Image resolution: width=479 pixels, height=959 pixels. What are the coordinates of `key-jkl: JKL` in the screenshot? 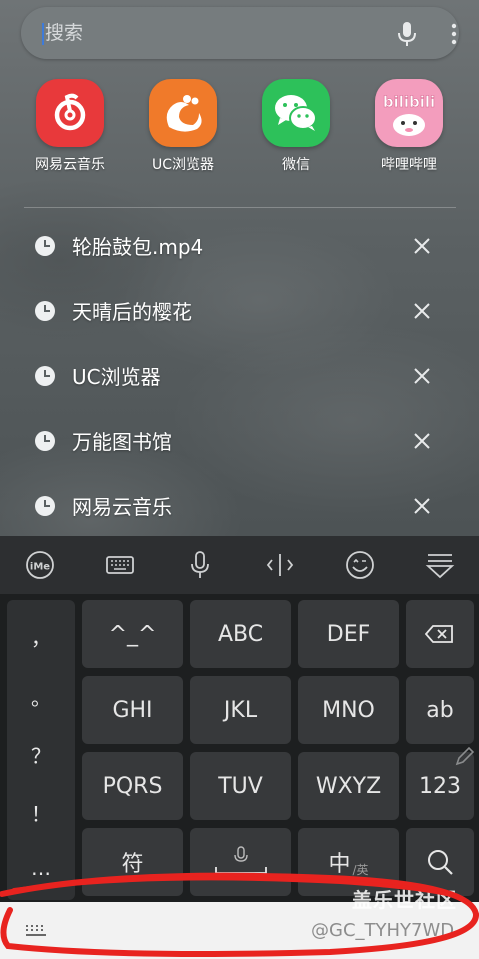 It's located at (240, 710).